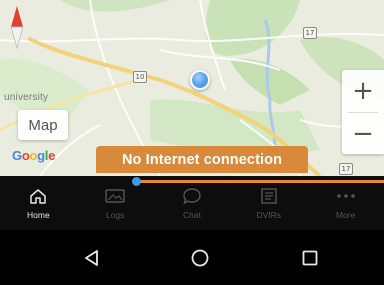 The width and height of the screenshot is (384, 285). Describe the element at coordinates (192, 196) in the screenshot. I see `chat-bubble-icon` at that location.